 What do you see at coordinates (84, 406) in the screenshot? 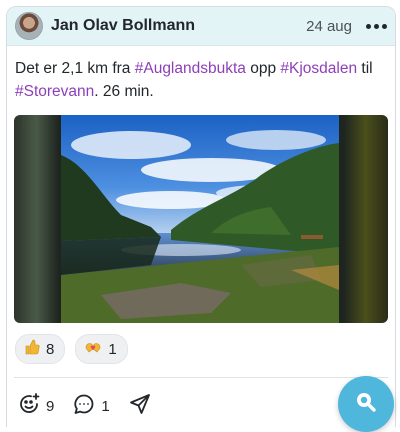
I see `comment-icon` at bounding box center [84, 406].